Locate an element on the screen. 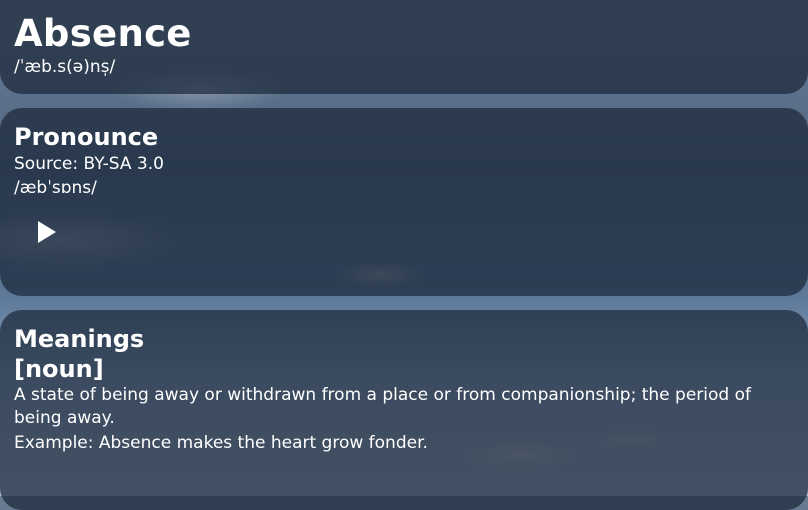 The image size is (808, 510). play-button is located at coordinates (47, 232).